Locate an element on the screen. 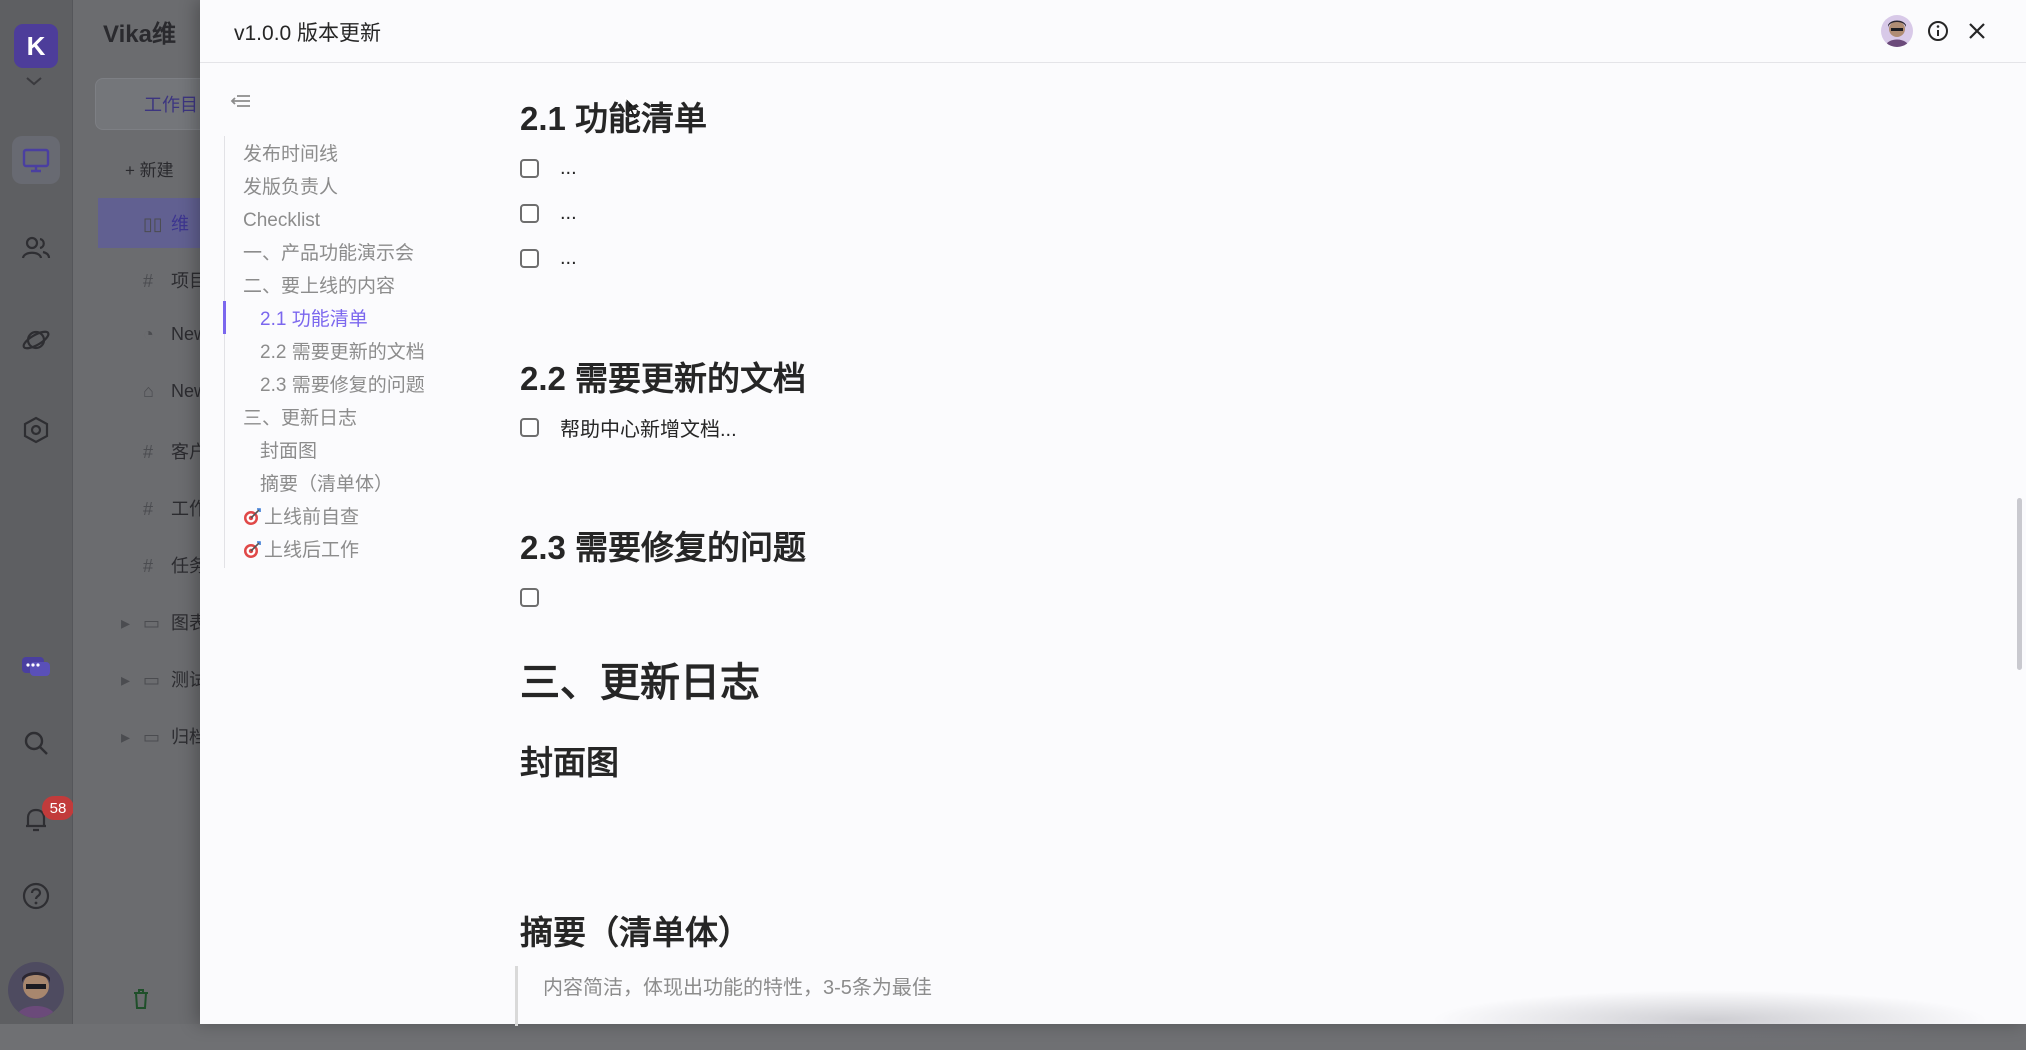  book-icon: ▯▯ is located at coordinates (153, 224).